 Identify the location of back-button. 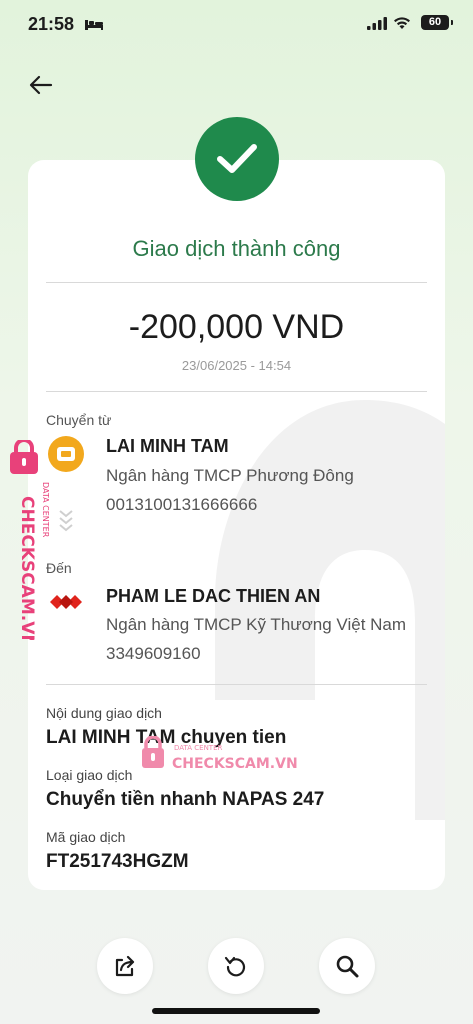
(41, 85).